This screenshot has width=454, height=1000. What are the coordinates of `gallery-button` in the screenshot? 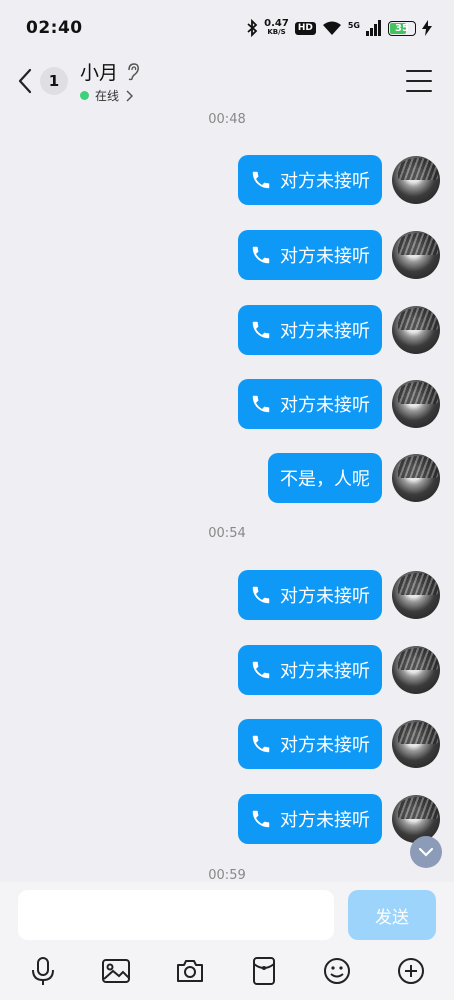 It's located at (116, 971).